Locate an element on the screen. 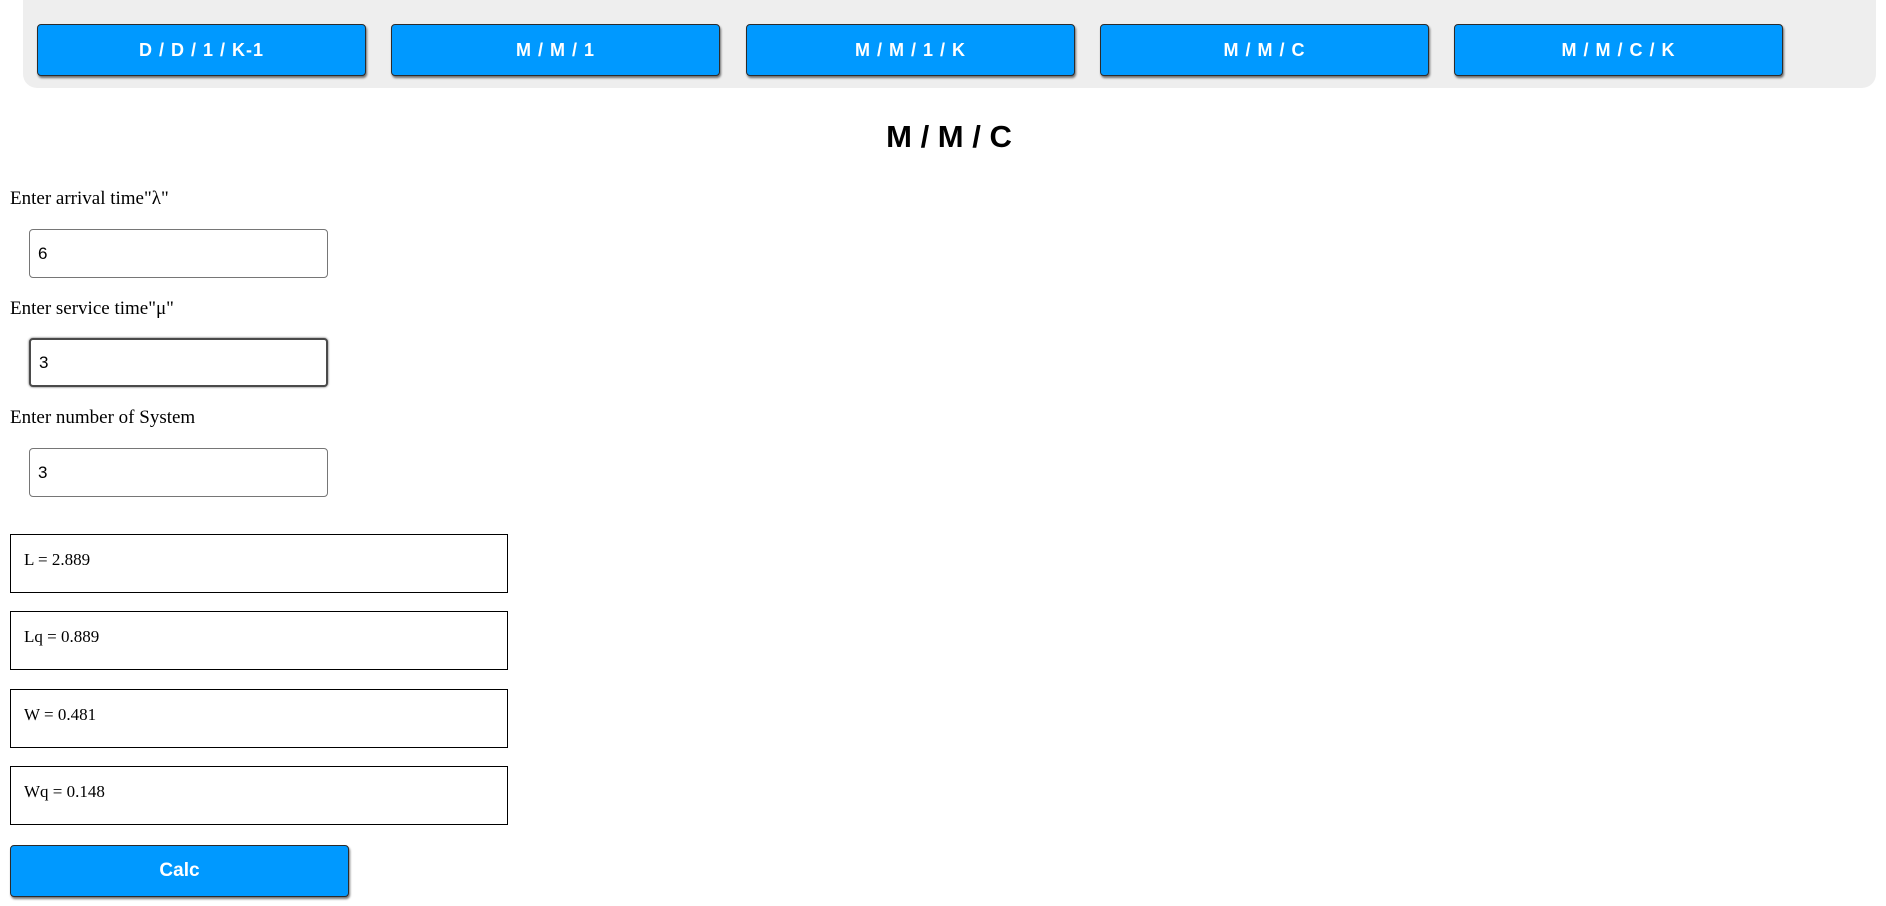  nav-button-dd1k: D / D / 1 / K-1 is located at coordinates (201, 50).